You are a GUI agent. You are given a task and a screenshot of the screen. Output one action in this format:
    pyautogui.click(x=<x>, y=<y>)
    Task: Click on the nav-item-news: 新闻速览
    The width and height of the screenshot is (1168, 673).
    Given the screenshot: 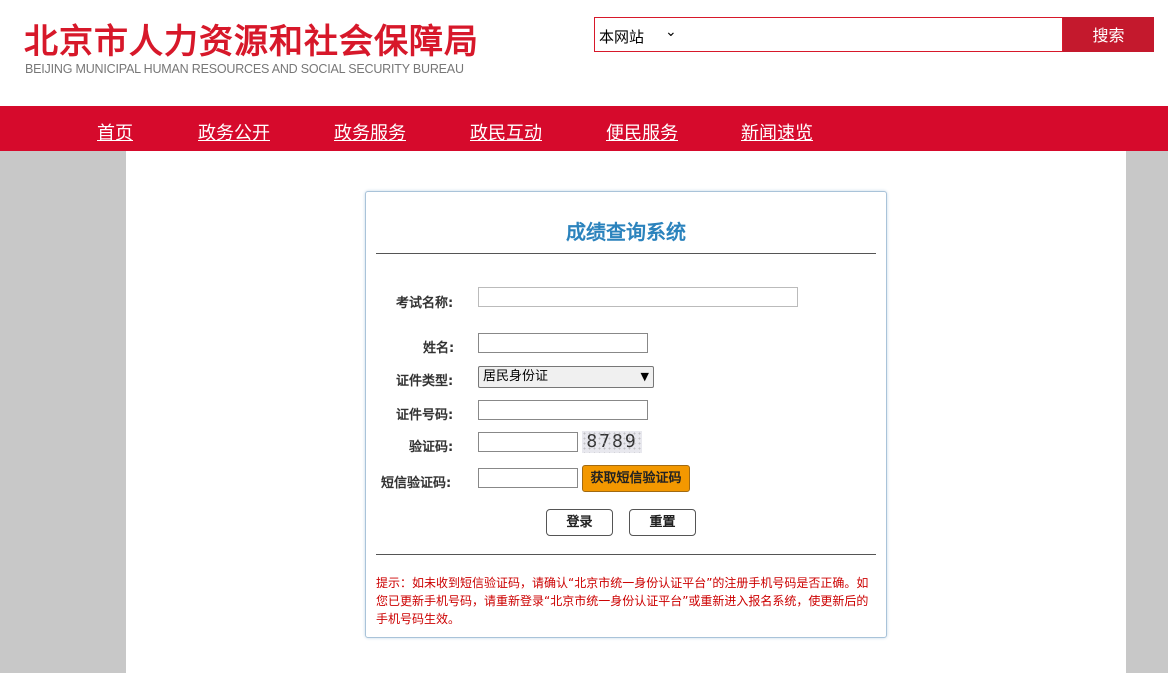 What is the action you would take?
    pyautogui.click(x=777, y=132)
    